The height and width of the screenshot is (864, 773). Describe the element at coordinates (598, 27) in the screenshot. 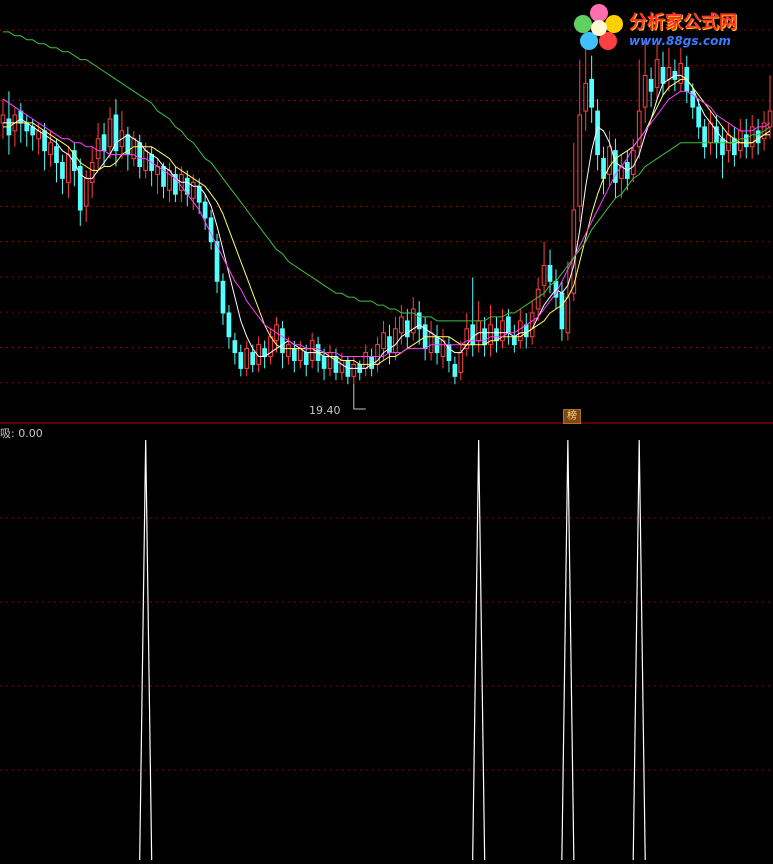

I see `flower-logo-icon` at that location.